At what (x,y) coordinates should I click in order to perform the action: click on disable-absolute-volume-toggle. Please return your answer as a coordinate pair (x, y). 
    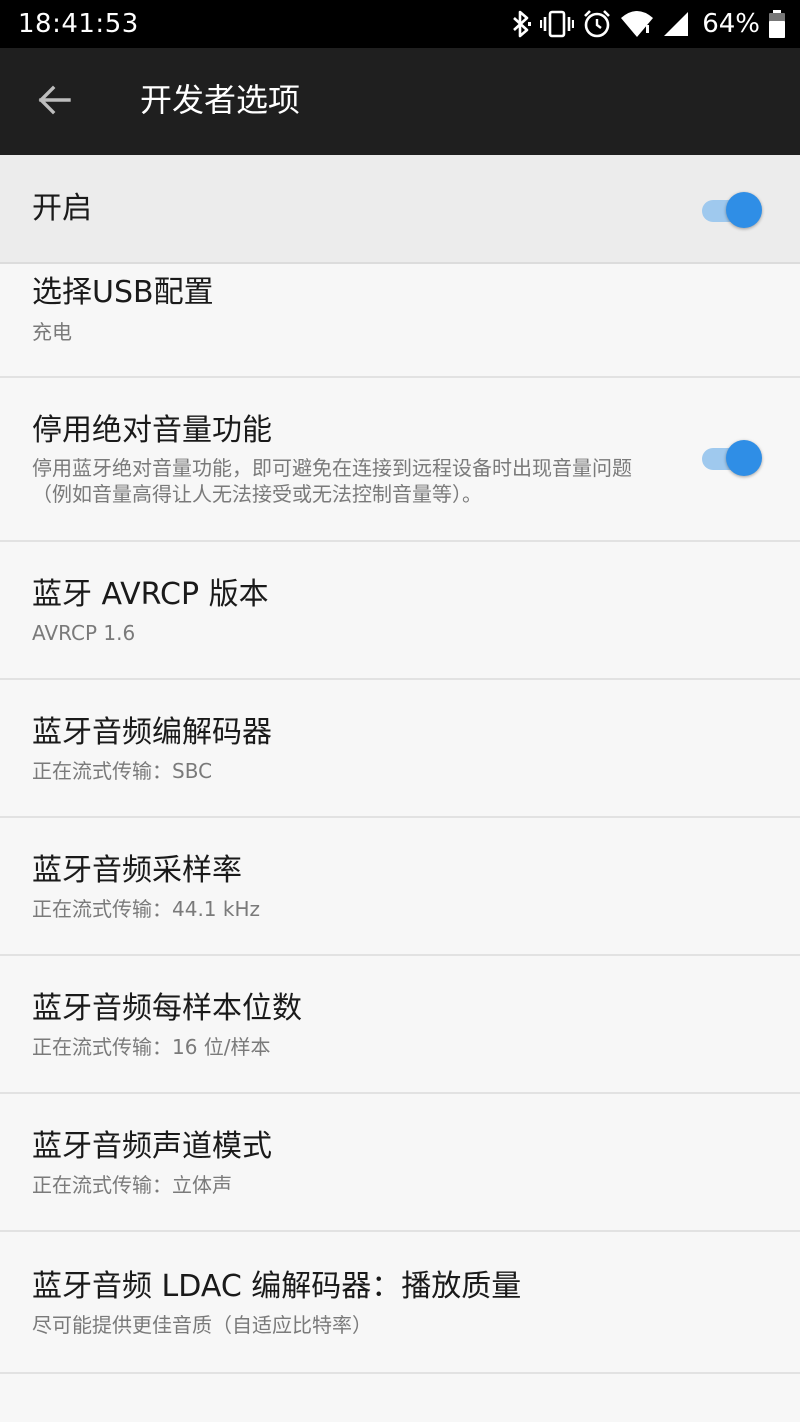
    Looking at the image, I should click on (732, 458).